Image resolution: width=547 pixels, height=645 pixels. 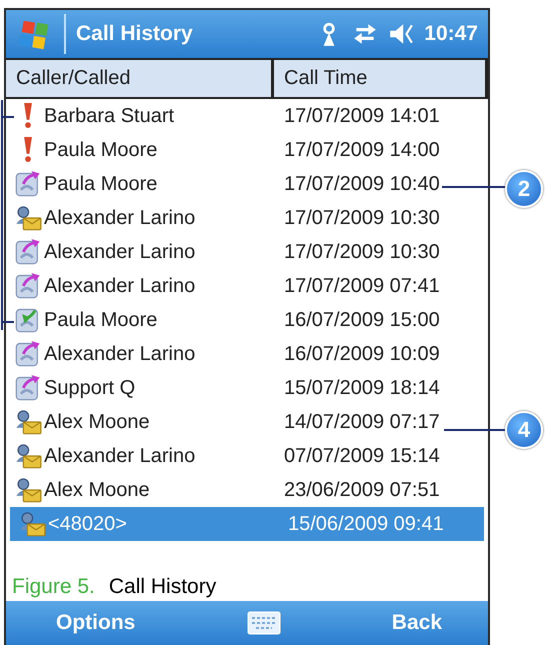 I want to click on call-time: 23/06/2009 07:51, so click(x=362, y=490).